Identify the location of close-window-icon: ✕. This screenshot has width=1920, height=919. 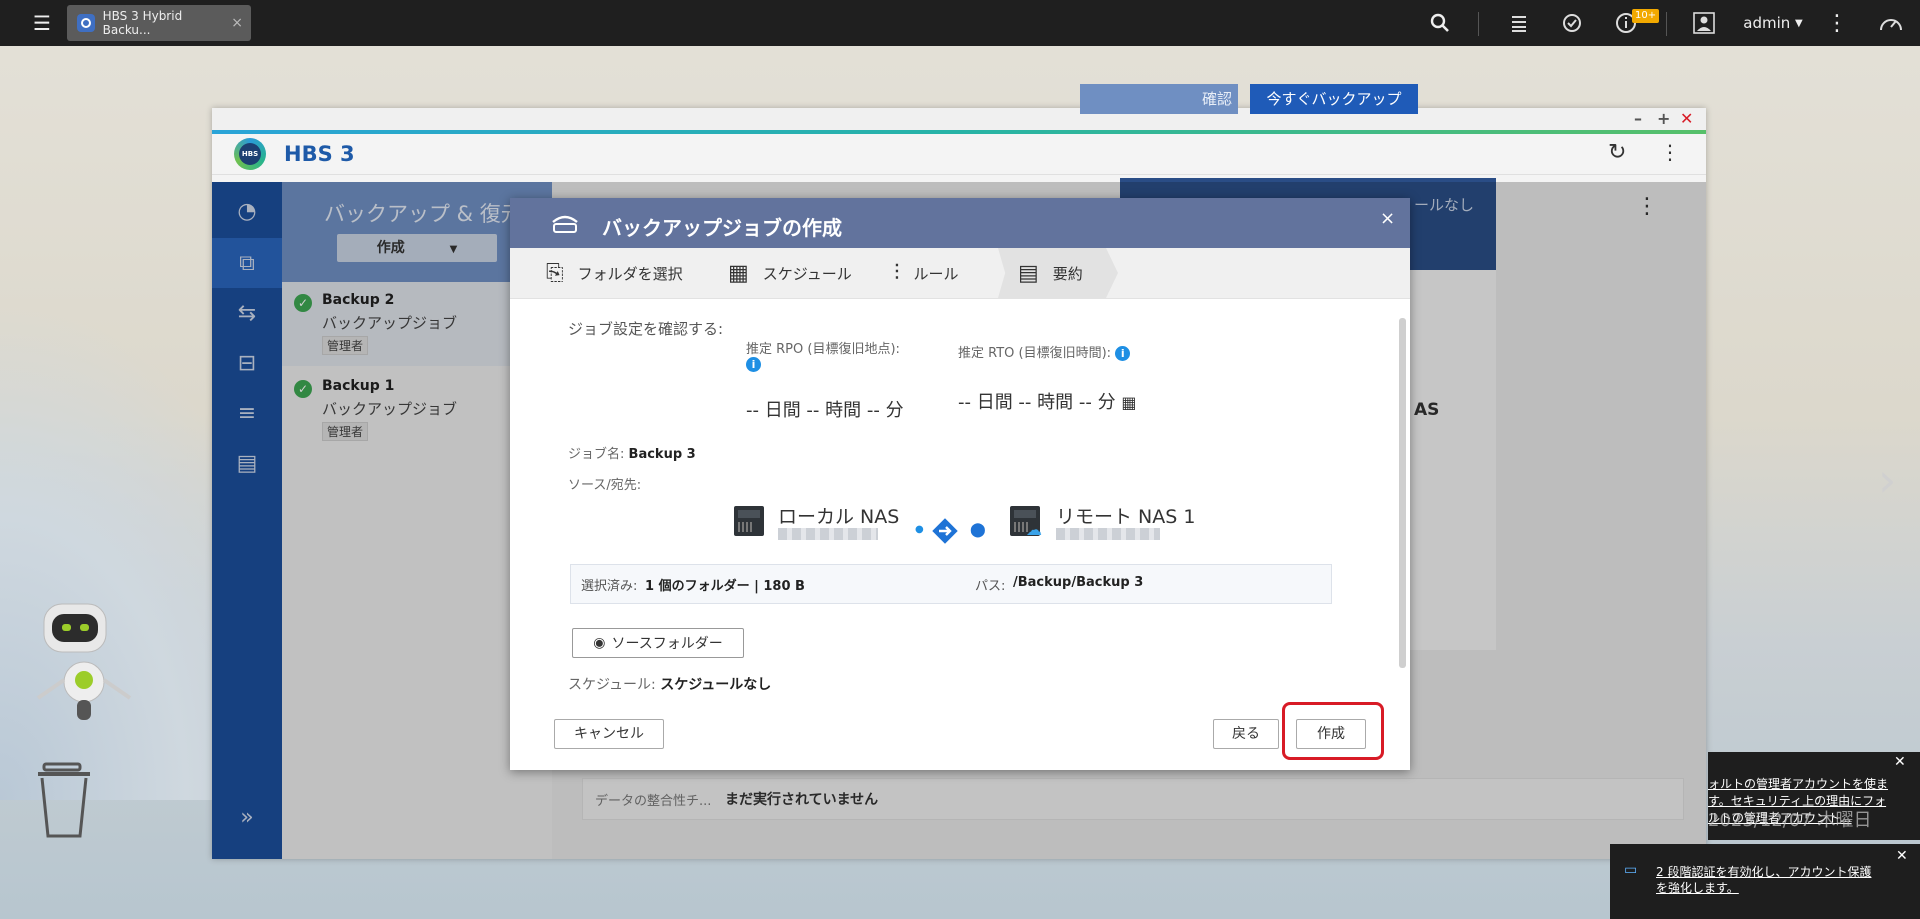
(1686, 119).